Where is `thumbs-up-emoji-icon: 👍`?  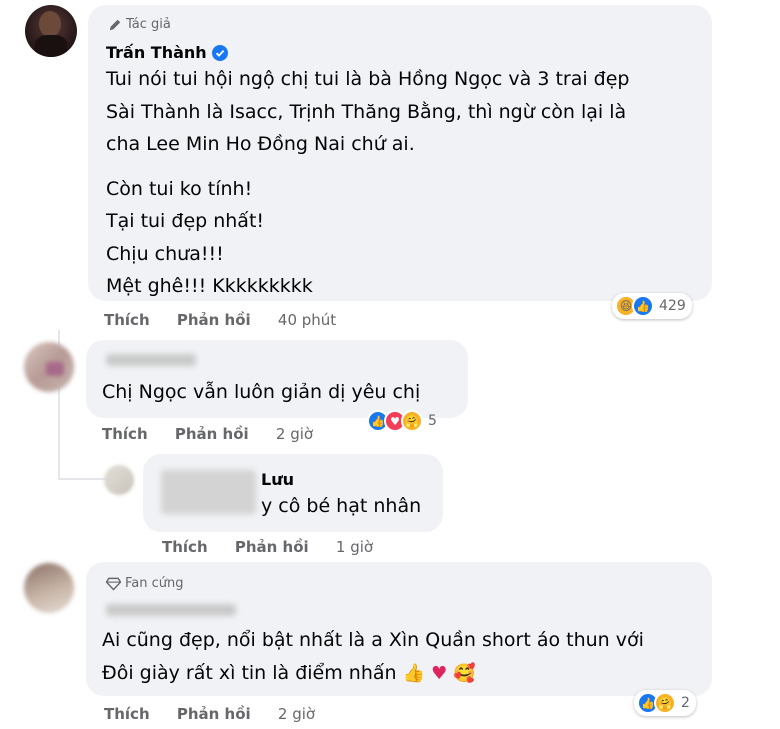 thumbs-up-emoji-icon: 👍 is located at coordinates (414, 673).